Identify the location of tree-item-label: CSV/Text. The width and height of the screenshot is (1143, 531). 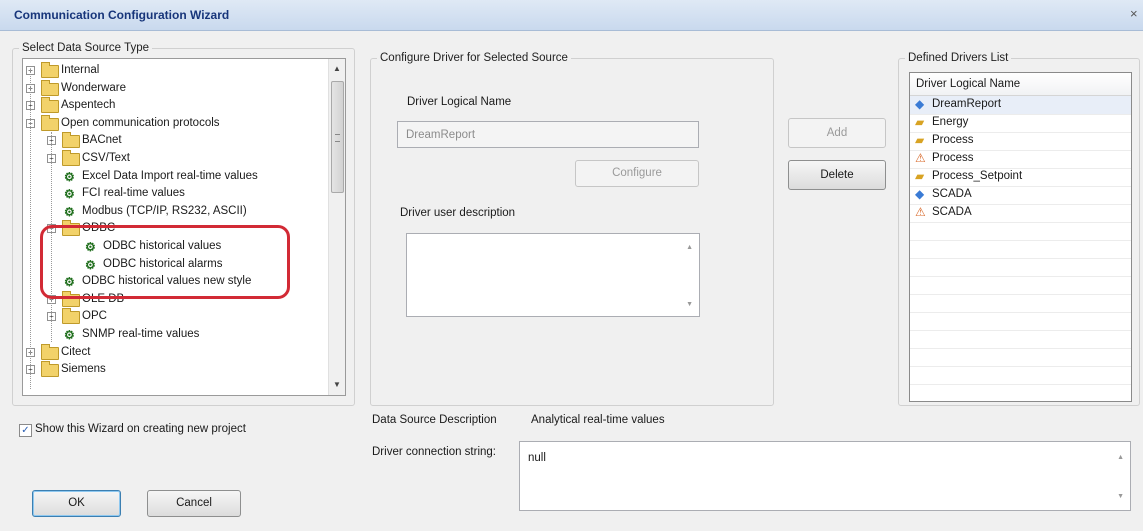
(106, 158).